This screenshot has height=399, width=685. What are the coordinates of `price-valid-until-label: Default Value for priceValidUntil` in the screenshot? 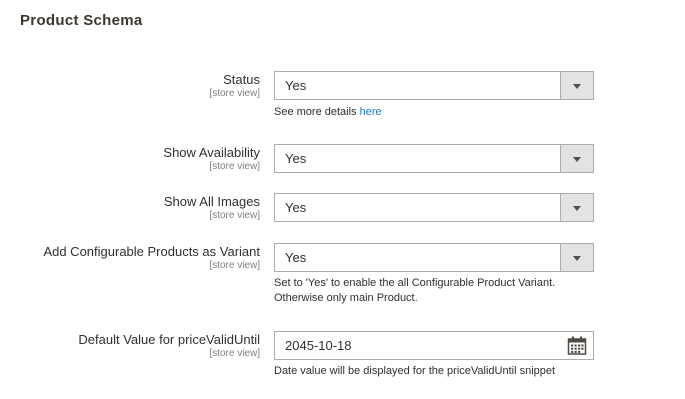 It's located at (169, 339).